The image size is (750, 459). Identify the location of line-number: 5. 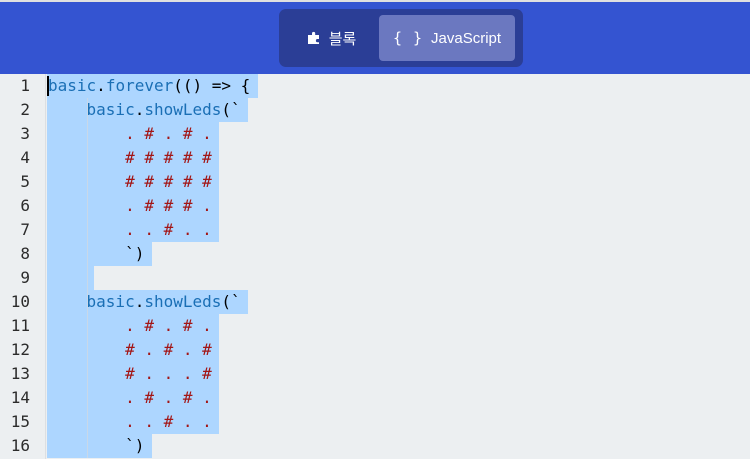
(25, 181).